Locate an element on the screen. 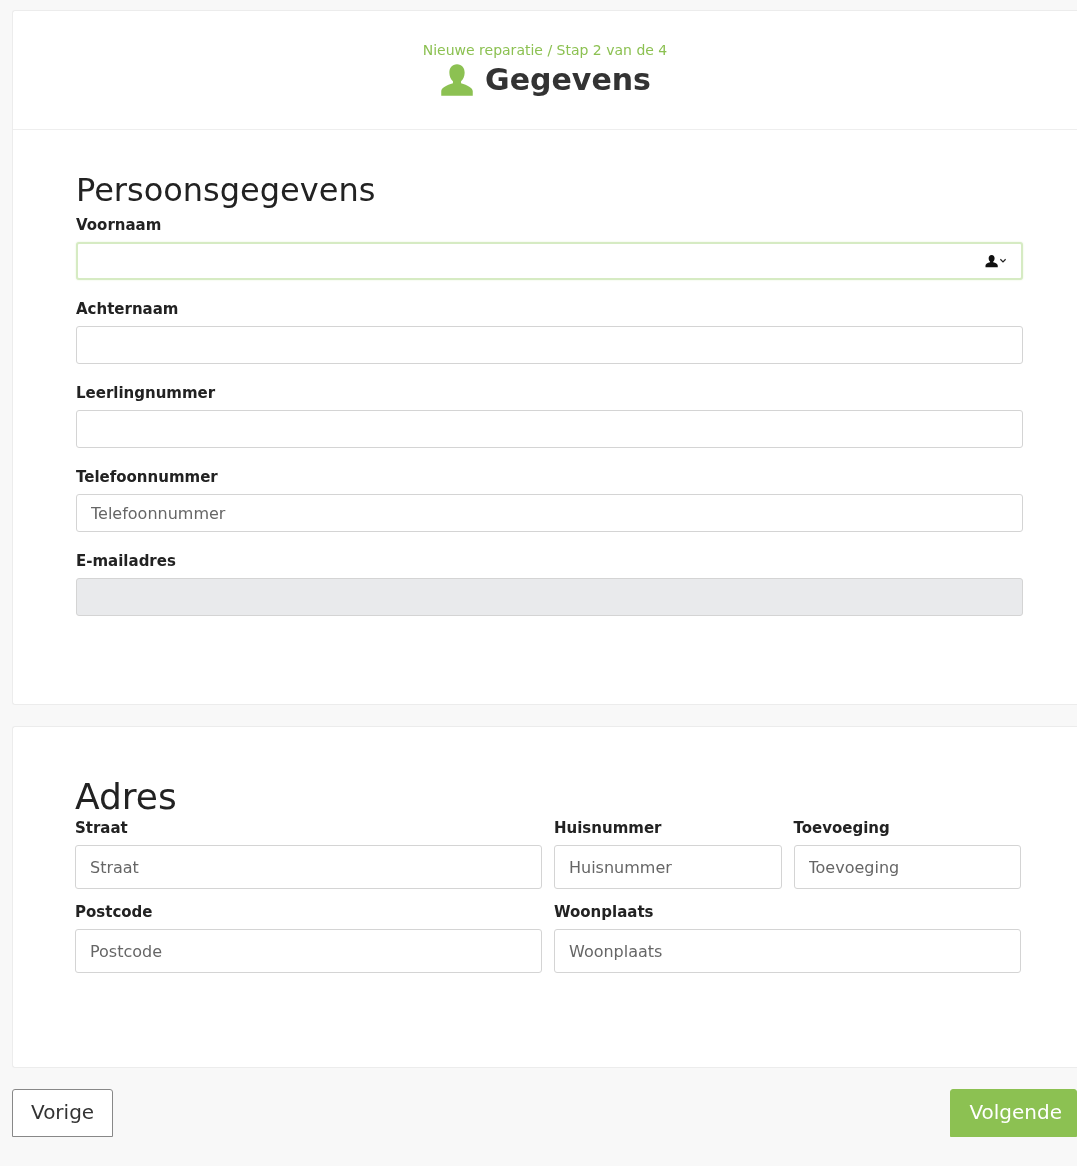  input-field: Huisnummer is located at coordinates (668, 867).